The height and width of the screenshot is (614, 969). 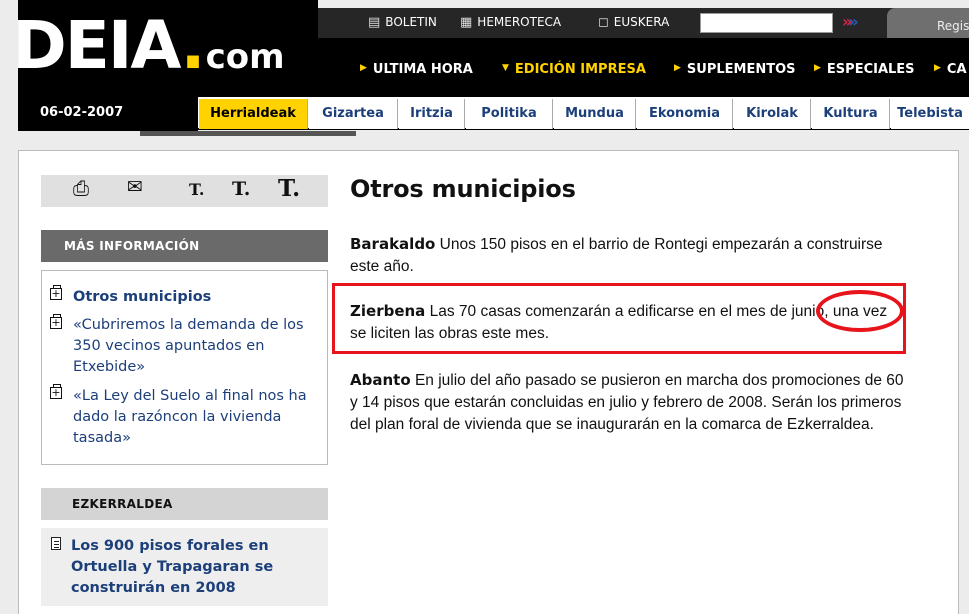 What do you see at coordinates (97, 45) in the screenshot?
I see `logo-text: DEIA` at bounding box center [97, 45].